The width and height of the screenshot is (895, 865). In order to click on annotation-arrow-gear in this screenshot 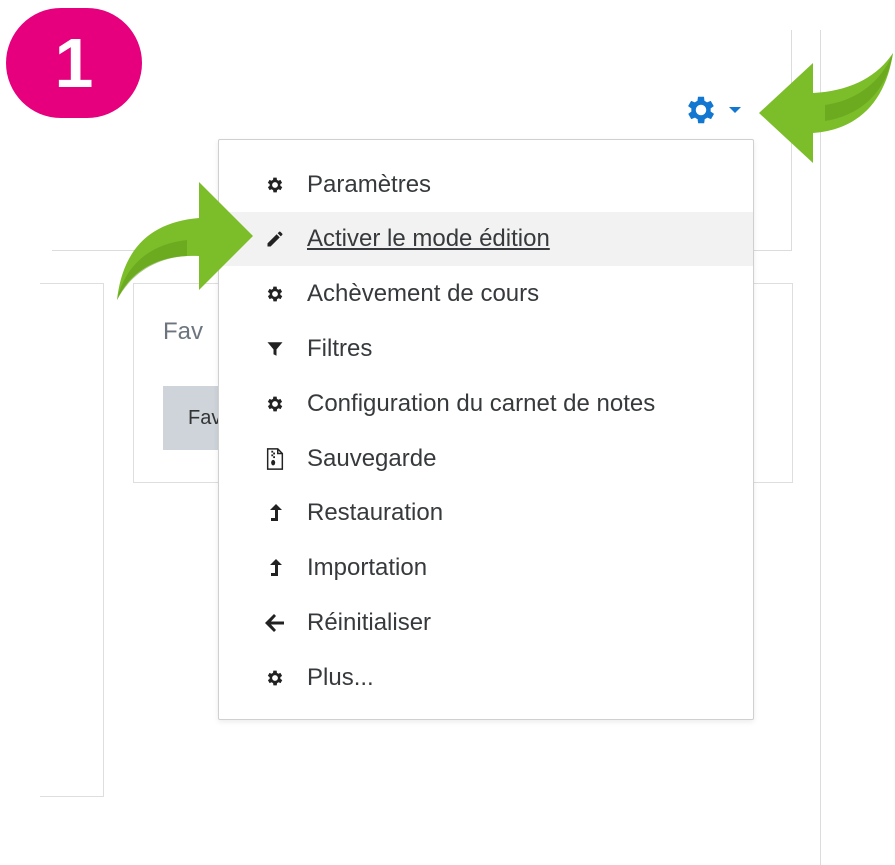, I will do `click(826, 108)`.